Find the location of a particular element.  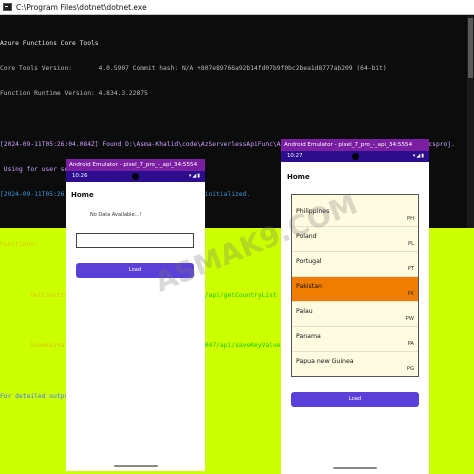

country-code: PL is located at coordinates (410, 244).